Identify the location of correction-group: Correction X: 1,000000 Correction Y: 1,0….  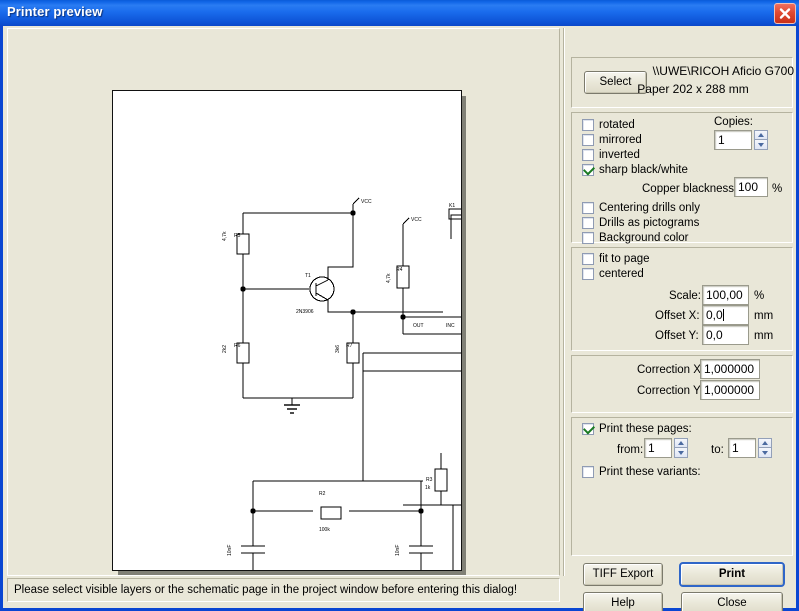
(682, 384).